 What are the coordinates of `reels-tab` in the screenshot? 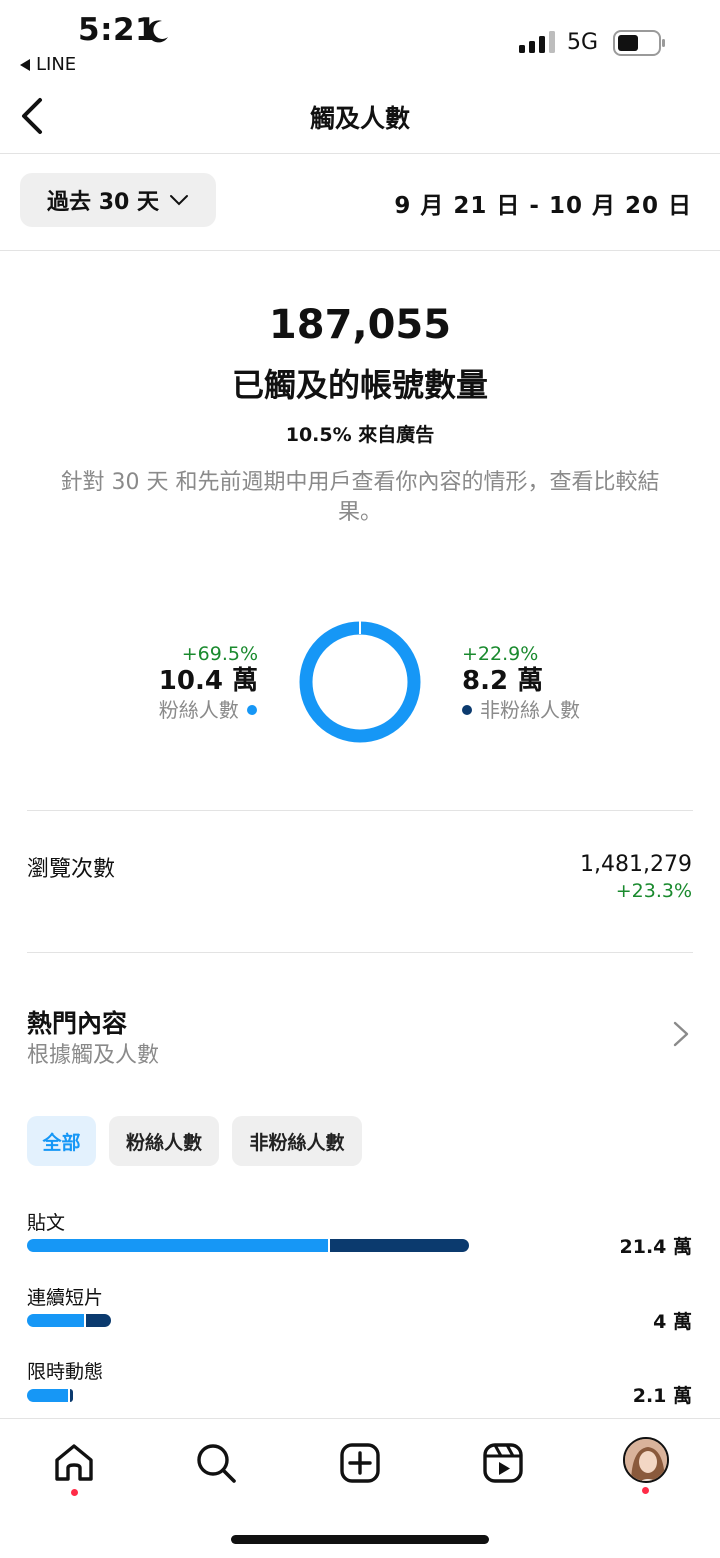 It's located at (503, 1463).